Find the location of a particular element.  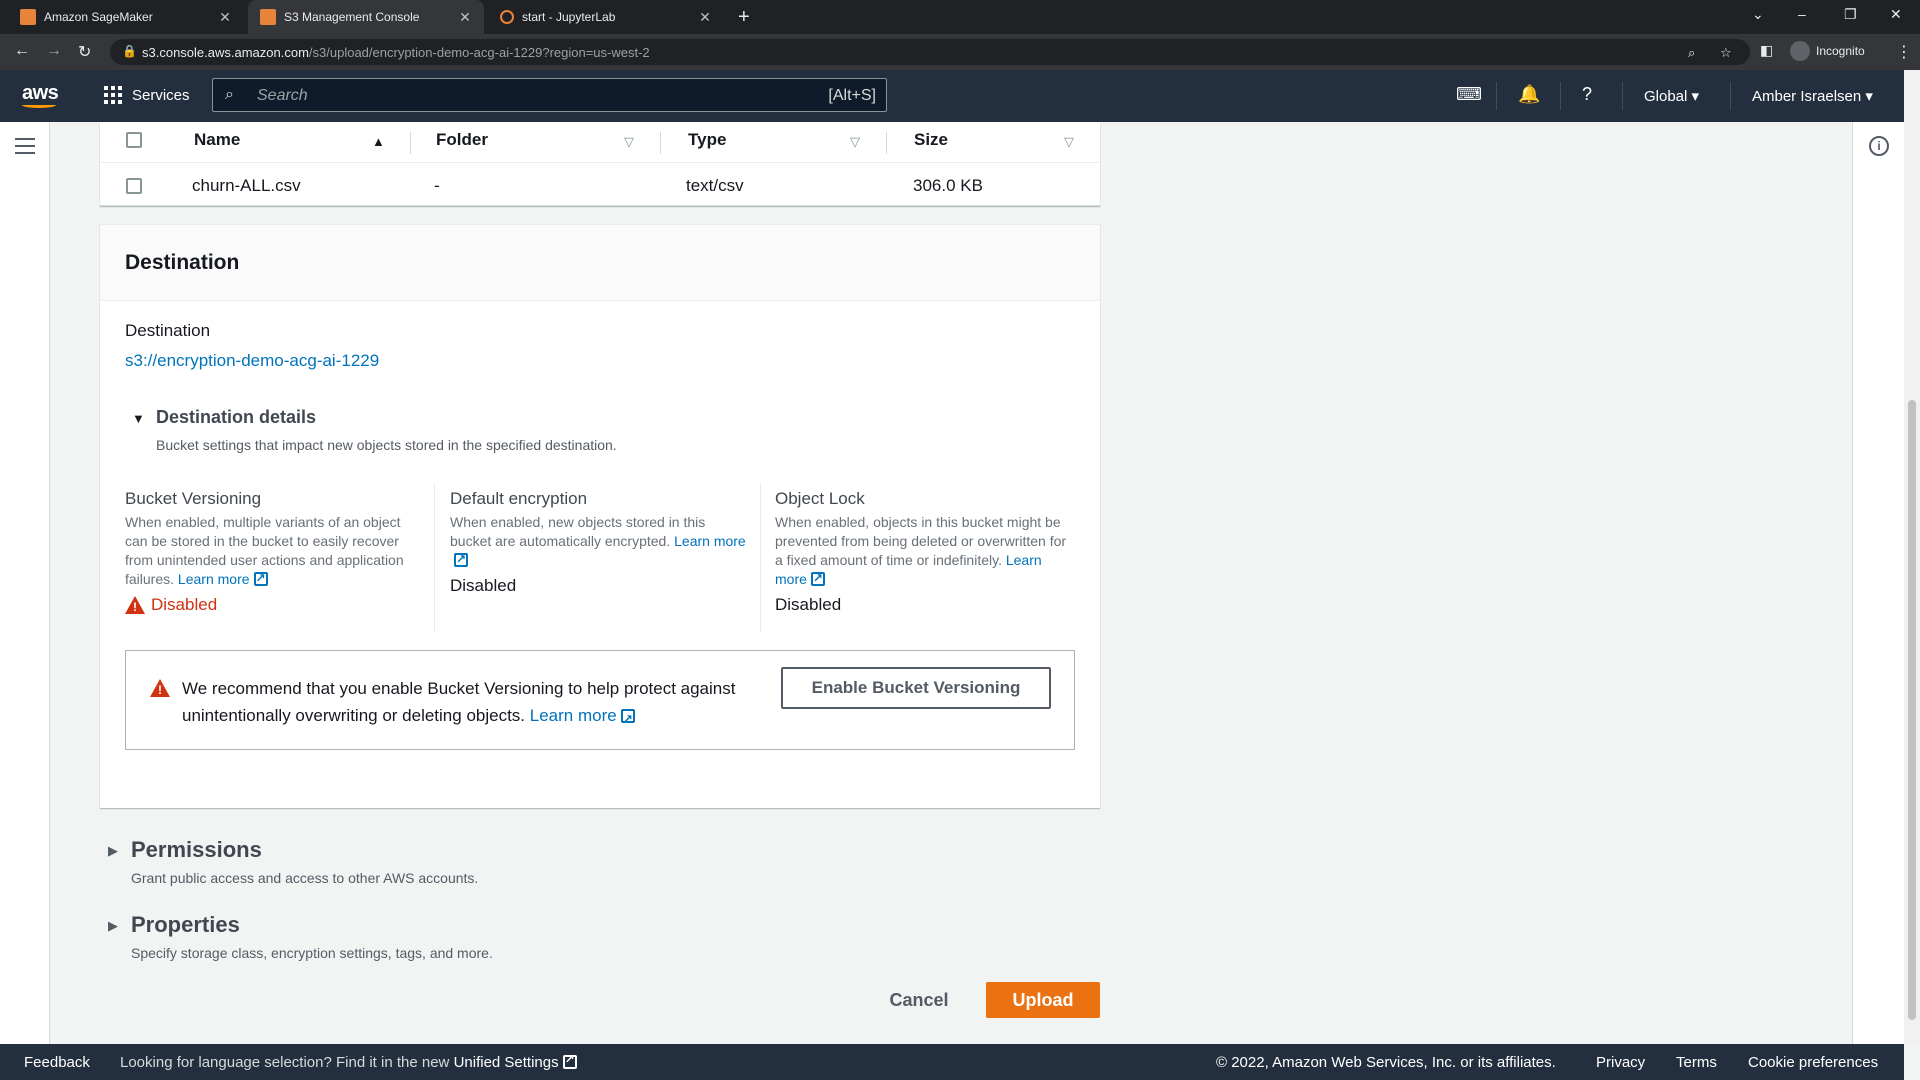

column-header-type: Type is located at coordinates (707, 140).